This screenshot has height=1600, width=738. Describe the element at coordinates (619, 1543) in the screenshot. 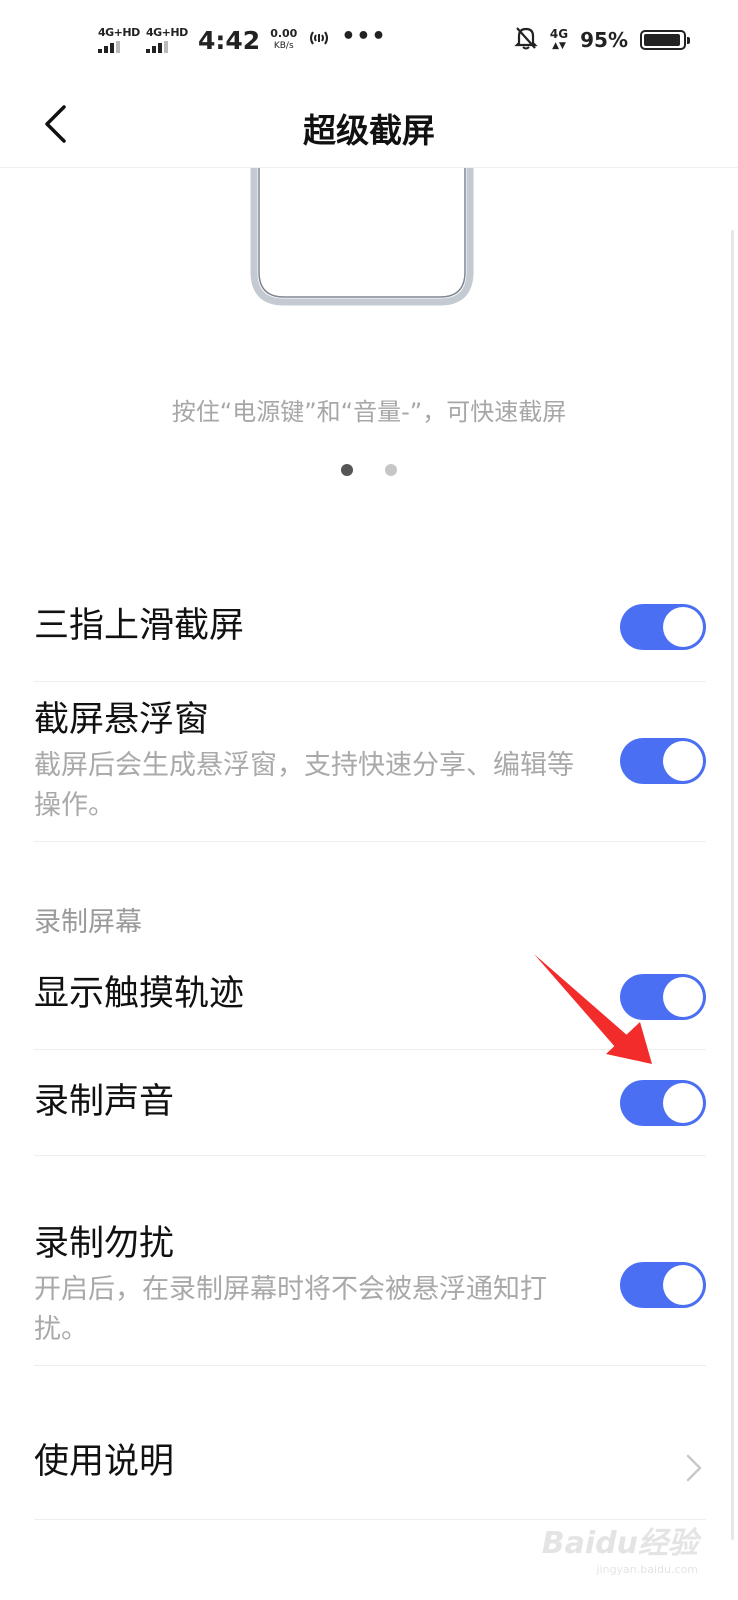

I see `watermark-text: Baidu经验` at that location.